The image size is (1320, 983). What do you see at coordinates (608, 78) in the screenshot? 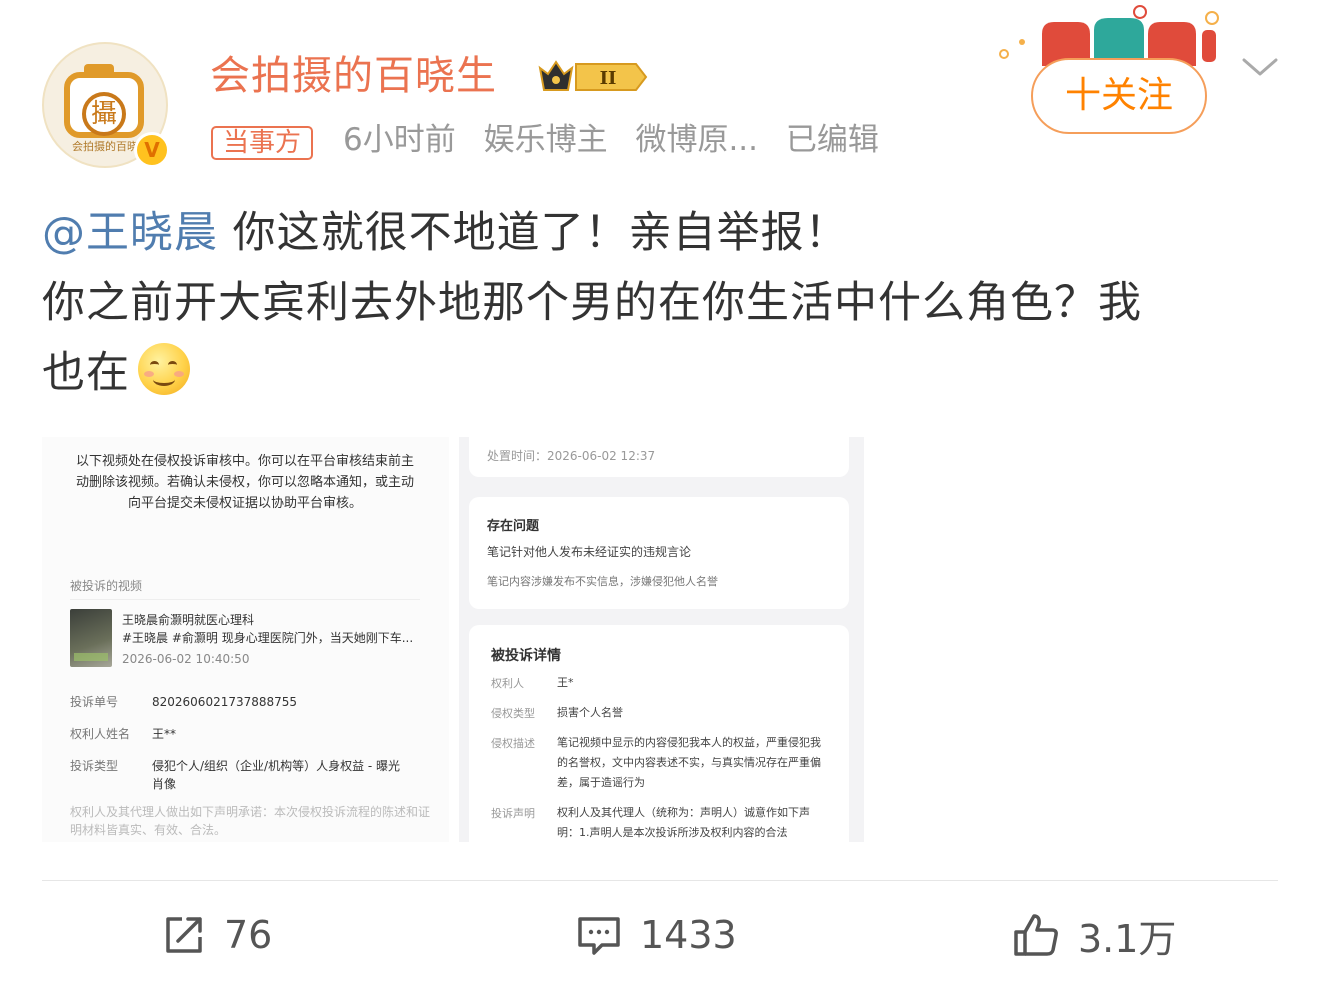
I see `level-badge-text: II` at bounding box center [608, 78].